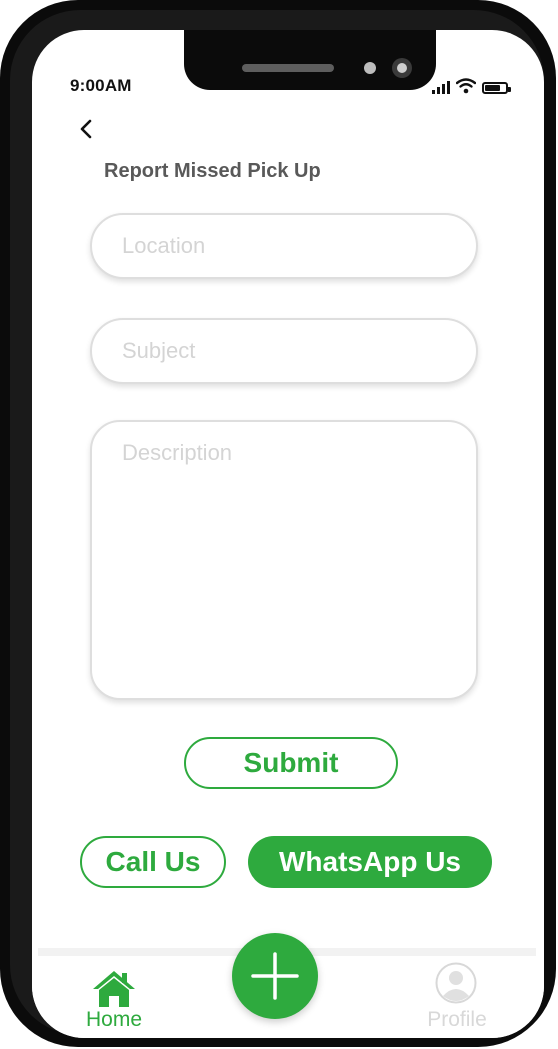 The image size is (558, 1049). I want to click on speaker-grille, so click(288, 68).